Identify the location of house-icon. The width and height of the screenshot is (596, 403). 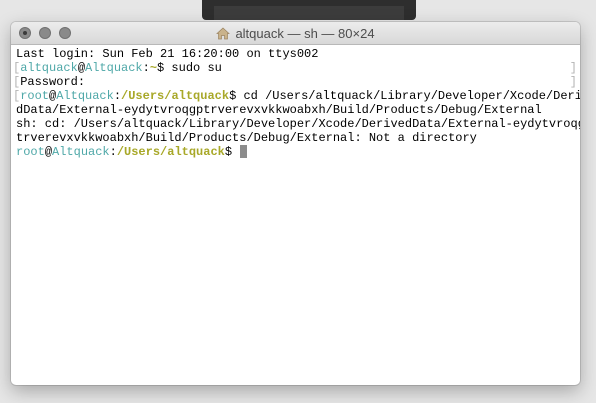
(223, 33).